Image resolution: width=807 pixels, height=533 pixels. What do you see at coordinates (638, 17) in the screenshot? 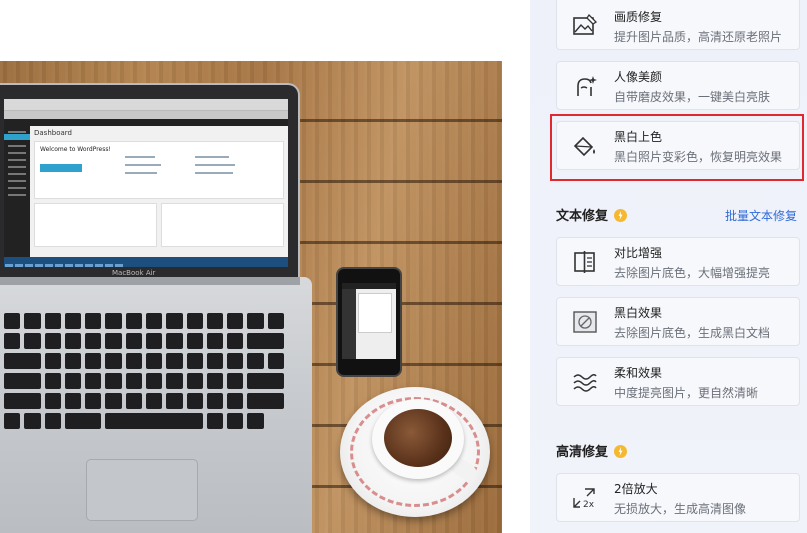
I see `card-title: 画质修复` at bounding box center [638, 17].